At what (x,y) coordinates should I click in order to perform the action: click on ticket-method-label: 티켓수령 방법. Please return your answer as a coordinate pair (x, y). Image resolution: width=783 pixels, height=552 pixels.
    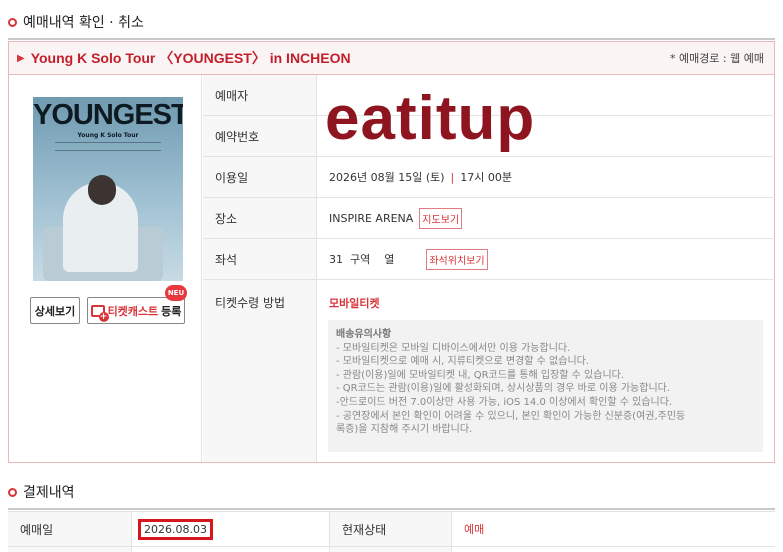
    Looking at the image, I should click on (260, 371).